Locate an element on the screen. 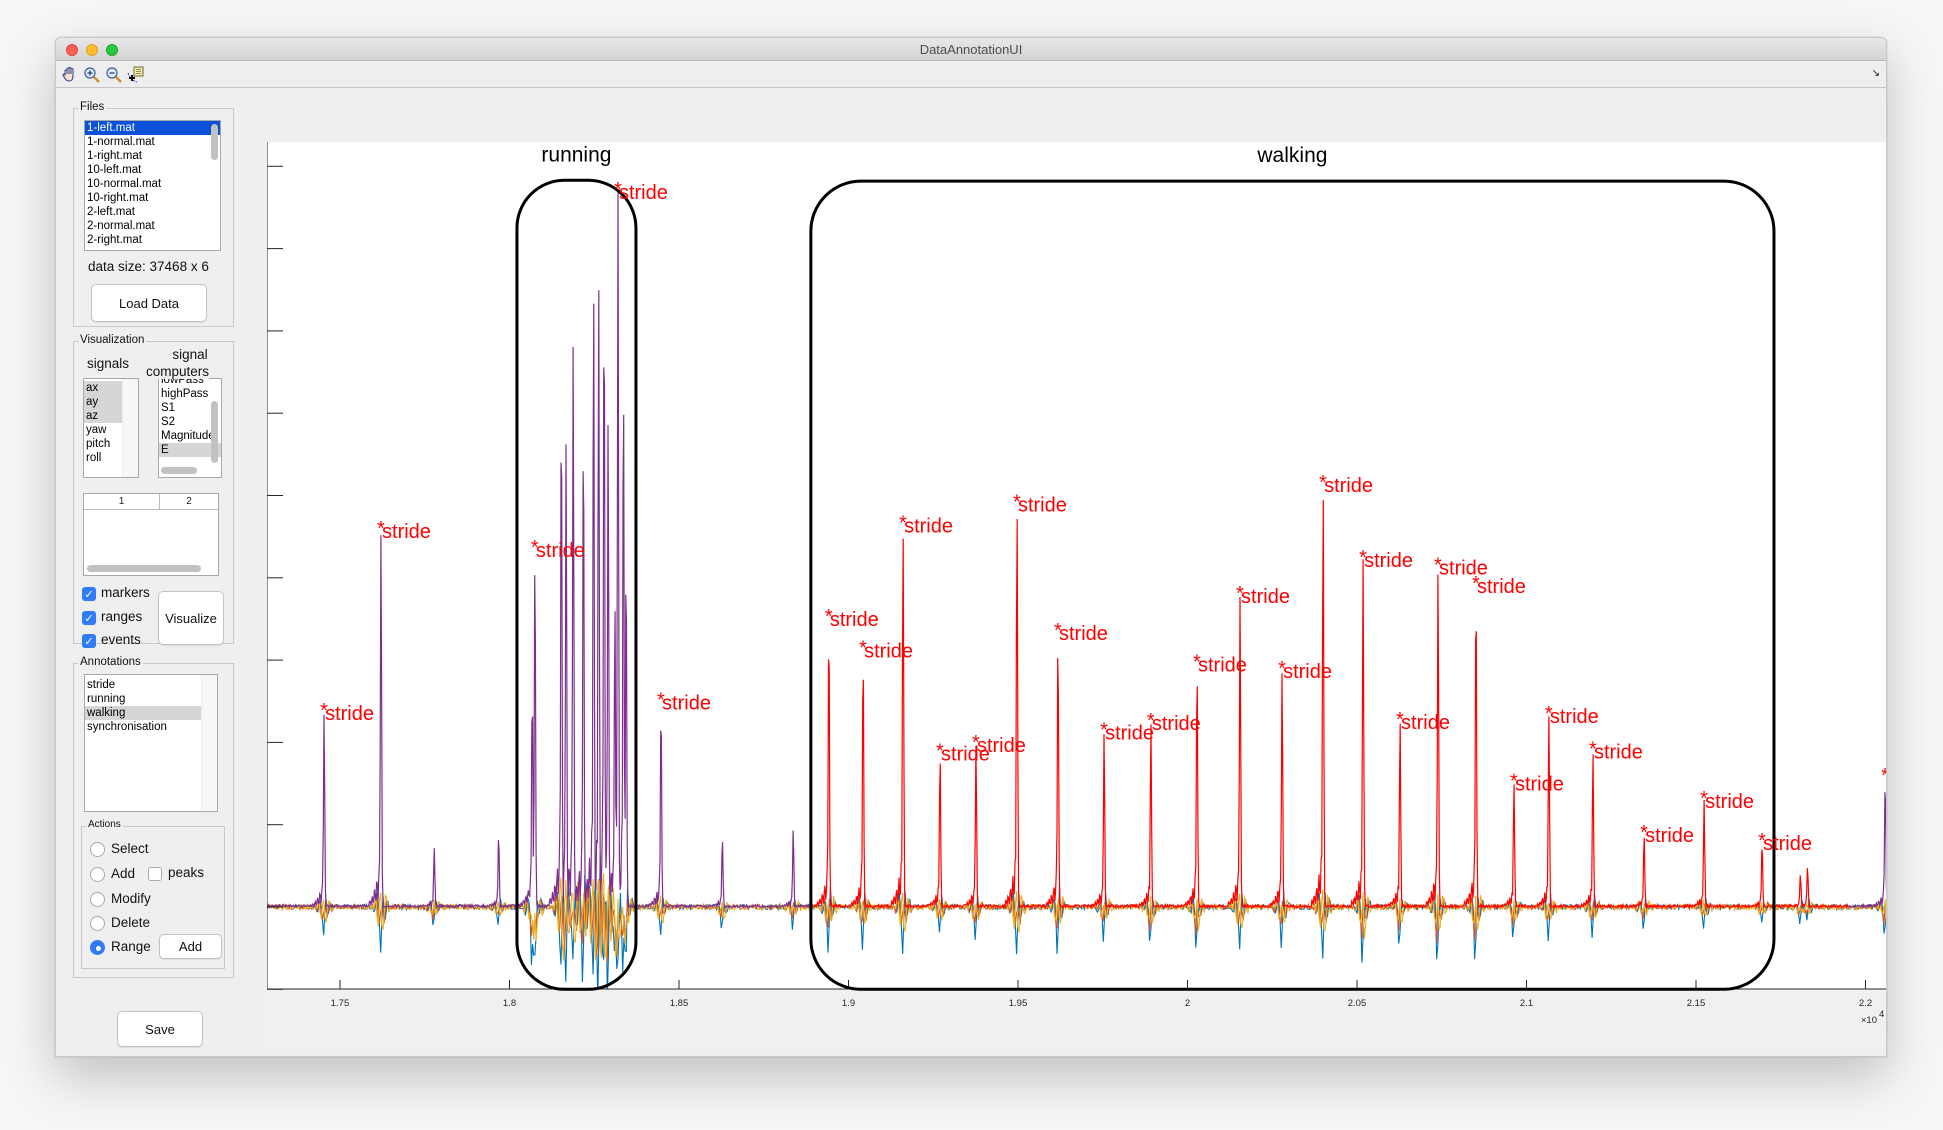 This screenshot has width=1943, height=1130. signals-scroll-track is located at coordinates (130, 428).